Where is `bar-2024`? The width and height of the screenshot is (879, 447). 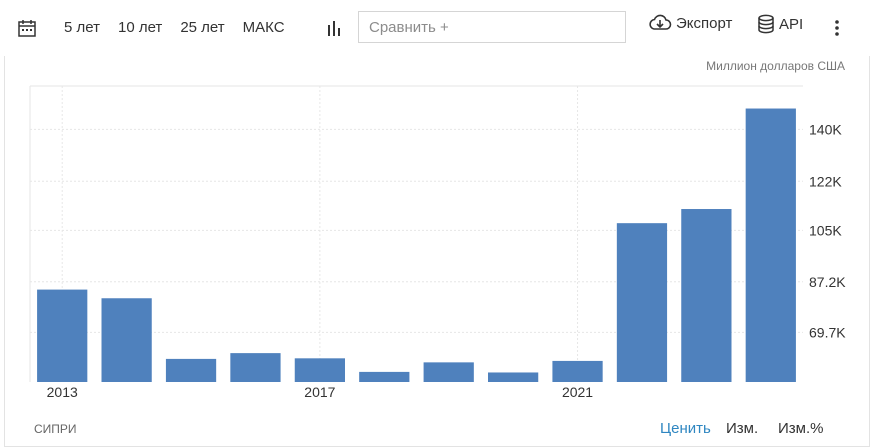 bar-2024 is located at coordinates (770, 245).